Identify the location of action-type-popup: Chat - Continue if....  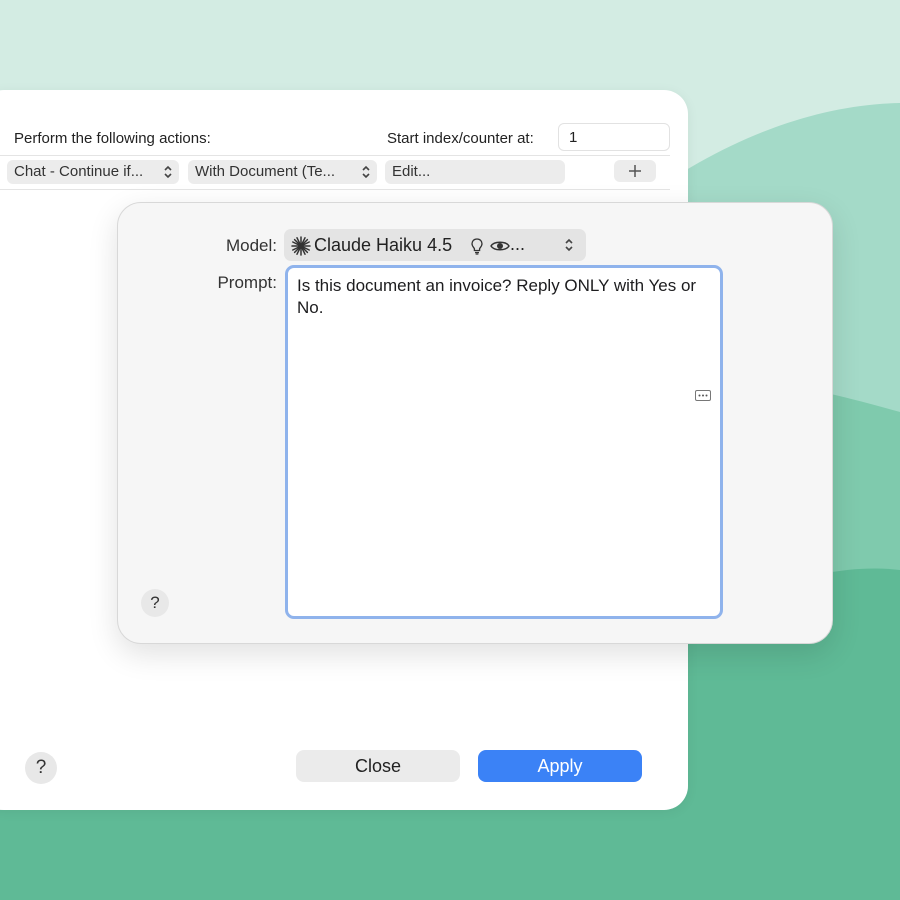
(93, 172).